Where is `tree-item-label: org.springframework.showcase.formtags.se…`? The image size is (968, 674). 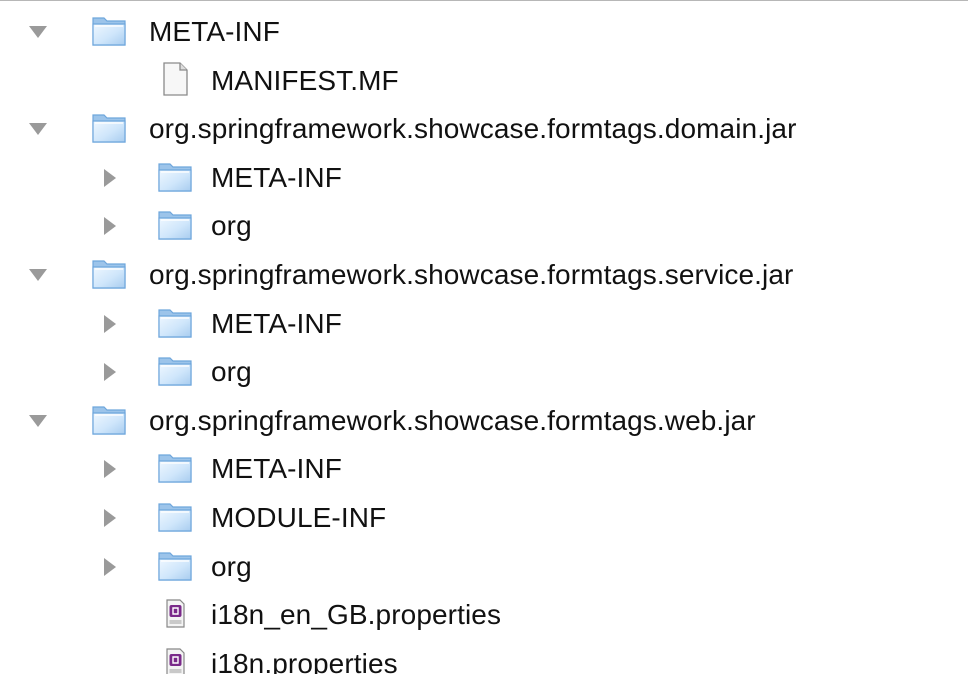
tree-item-label: org.springframework.showcase.formtags.se… is located at coordinates (471, 274).